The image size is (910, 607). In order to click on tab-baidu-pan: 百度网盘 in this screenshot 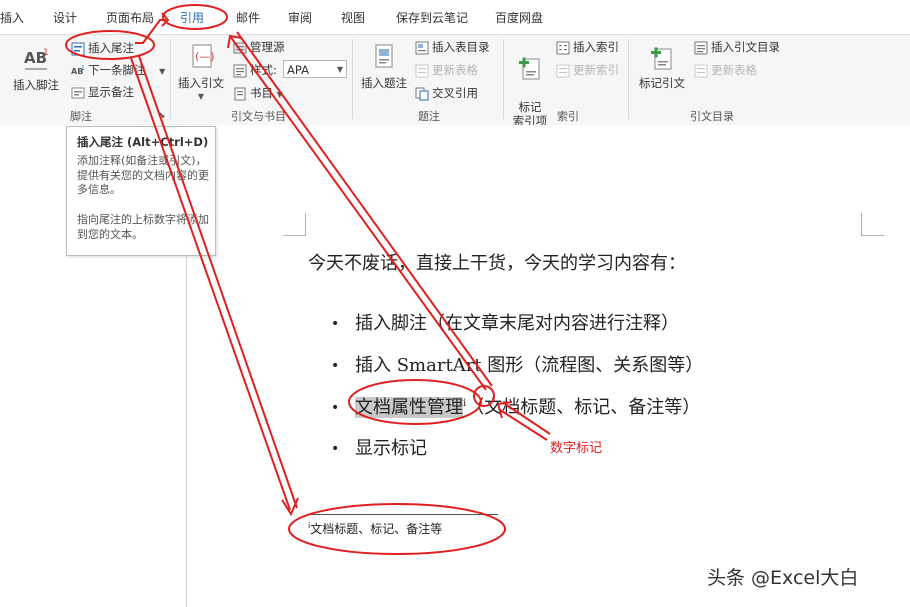, I will do `click(519, 17)`.